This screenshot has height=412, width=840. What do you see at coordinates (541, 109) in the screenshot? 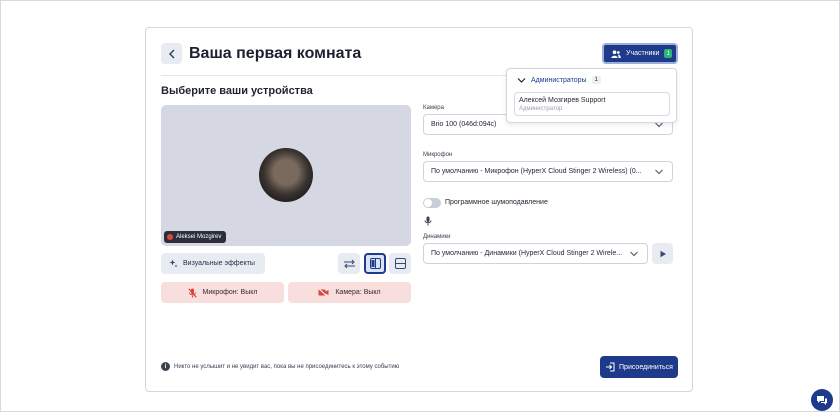
I see `participant-role: Администратор` at bounding box center [541, 109].